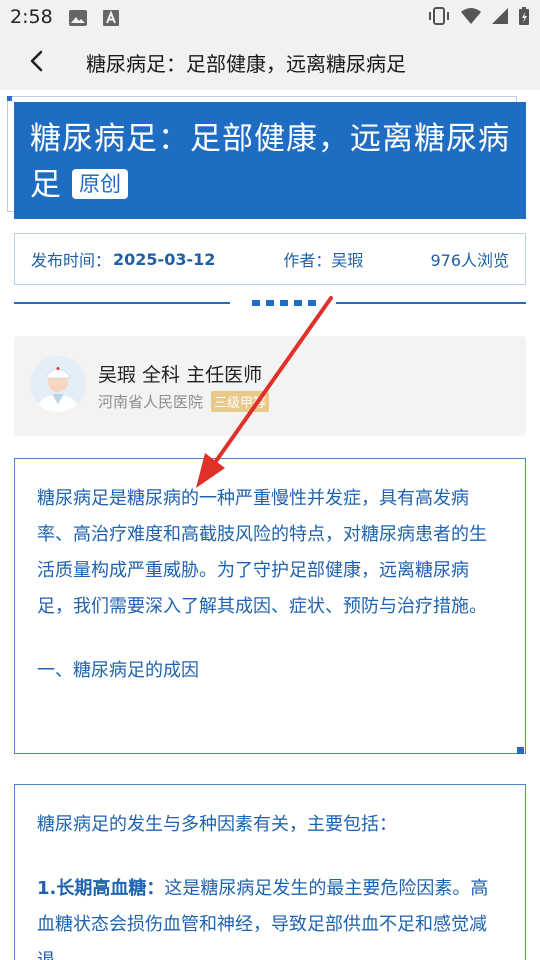 This screenshot has height=960, width=540. What do you see at coordinates (58, 384) in the screenshot?
I see `doctor-avatar-icon` at bounding box center [58, 384].